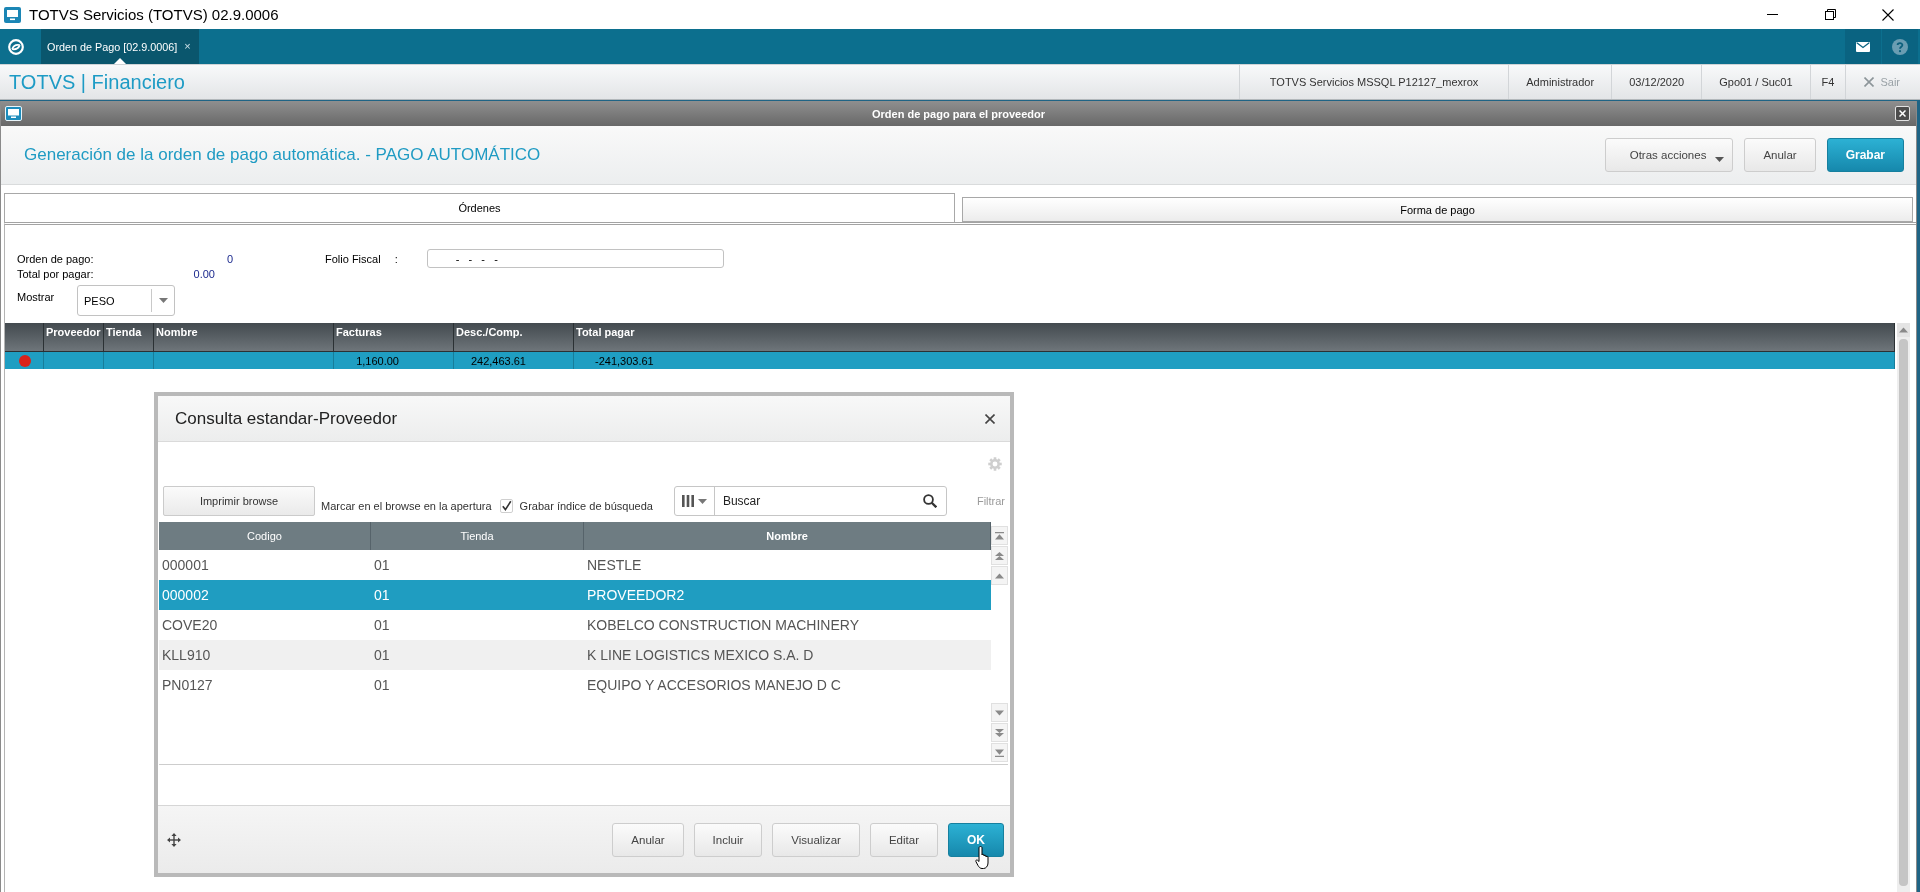  What do you see at coordinates (514, 337) in the screenshot?
I see `column-header: Desc./Comp.` at bounding box center [514, 337].